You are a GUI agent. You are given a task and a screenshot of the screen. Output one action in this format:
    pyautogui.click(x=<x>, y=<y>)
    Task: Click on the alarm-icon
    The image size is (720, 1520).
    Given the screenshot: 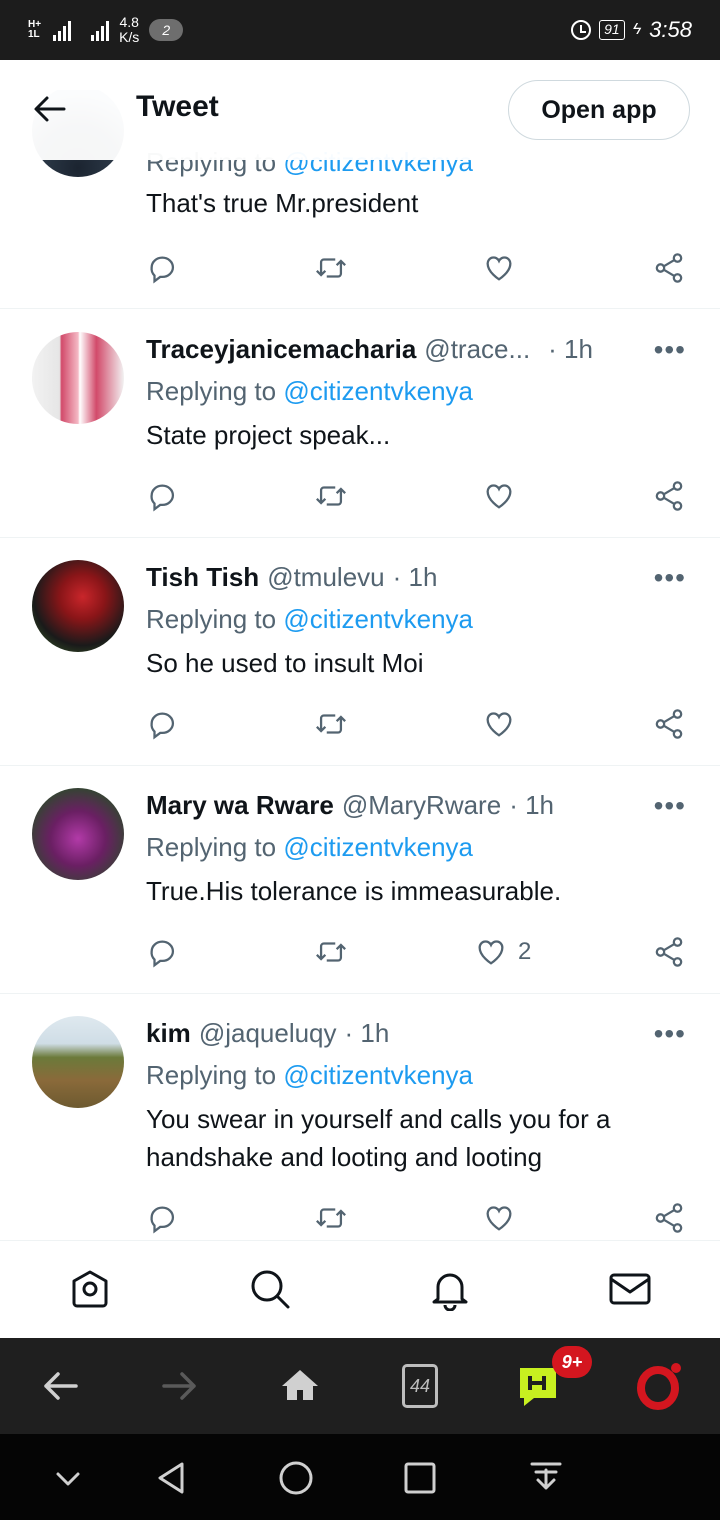 What is the action you would take?
    pyautogui.click(x=581, y=30)
    